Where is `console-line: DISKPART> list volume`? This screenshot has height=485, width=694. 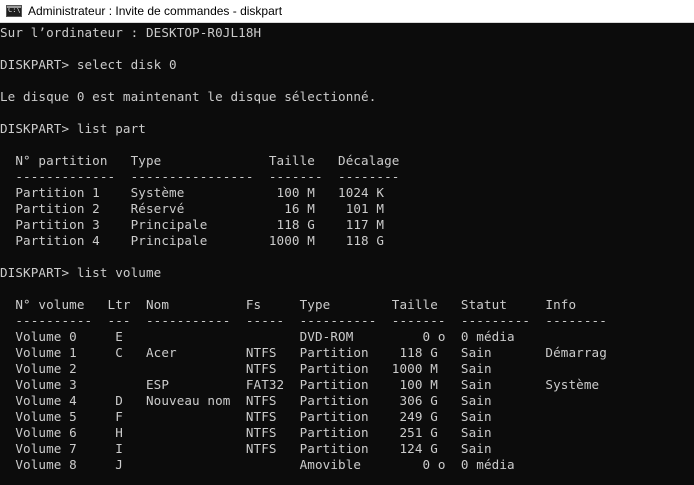
console-line: DISKPART> list volume is located at coordinates (81, 272).